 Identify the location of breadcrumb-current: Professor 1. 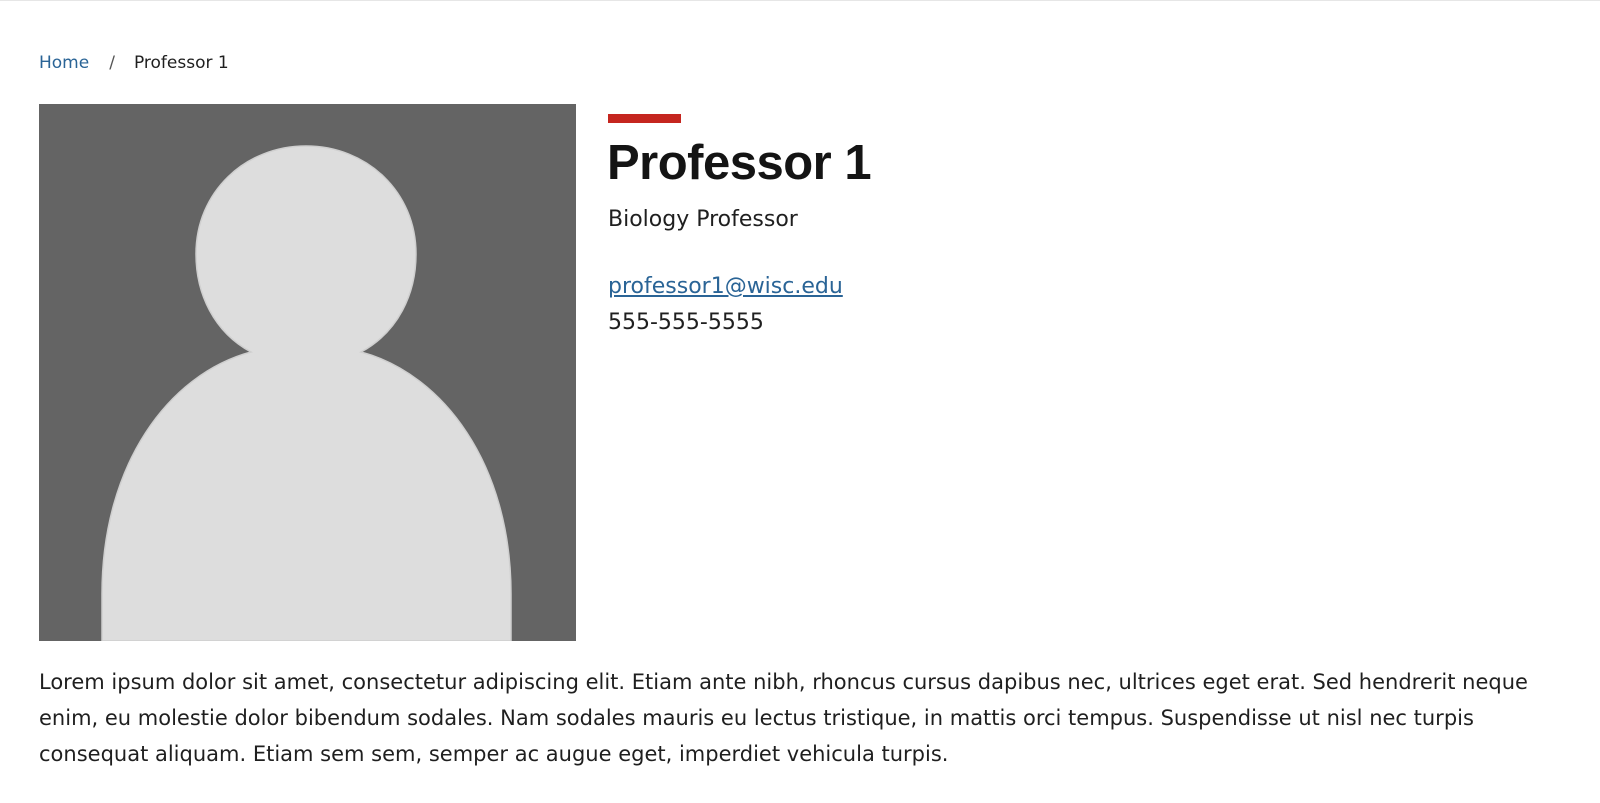
(181, 63).